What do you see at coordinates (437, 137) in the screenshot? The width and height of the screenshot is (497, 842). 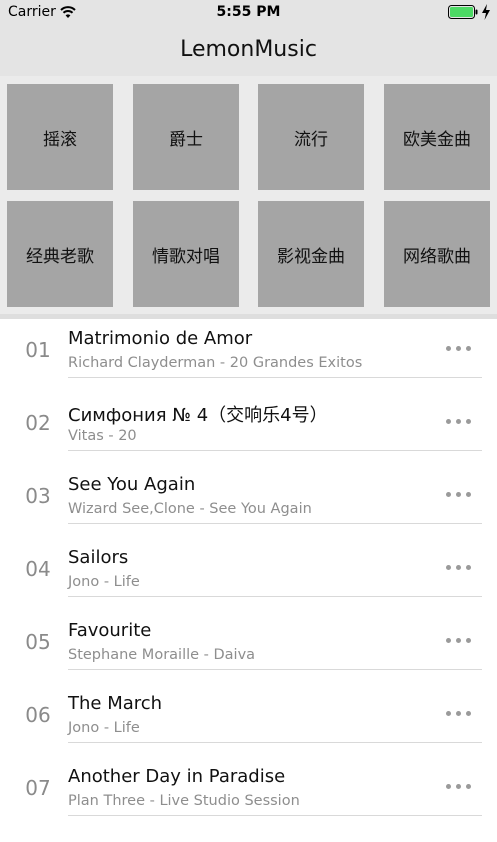 I see `category-tile-western-hits: 欧美金曲` at bounding box center [437, 137].